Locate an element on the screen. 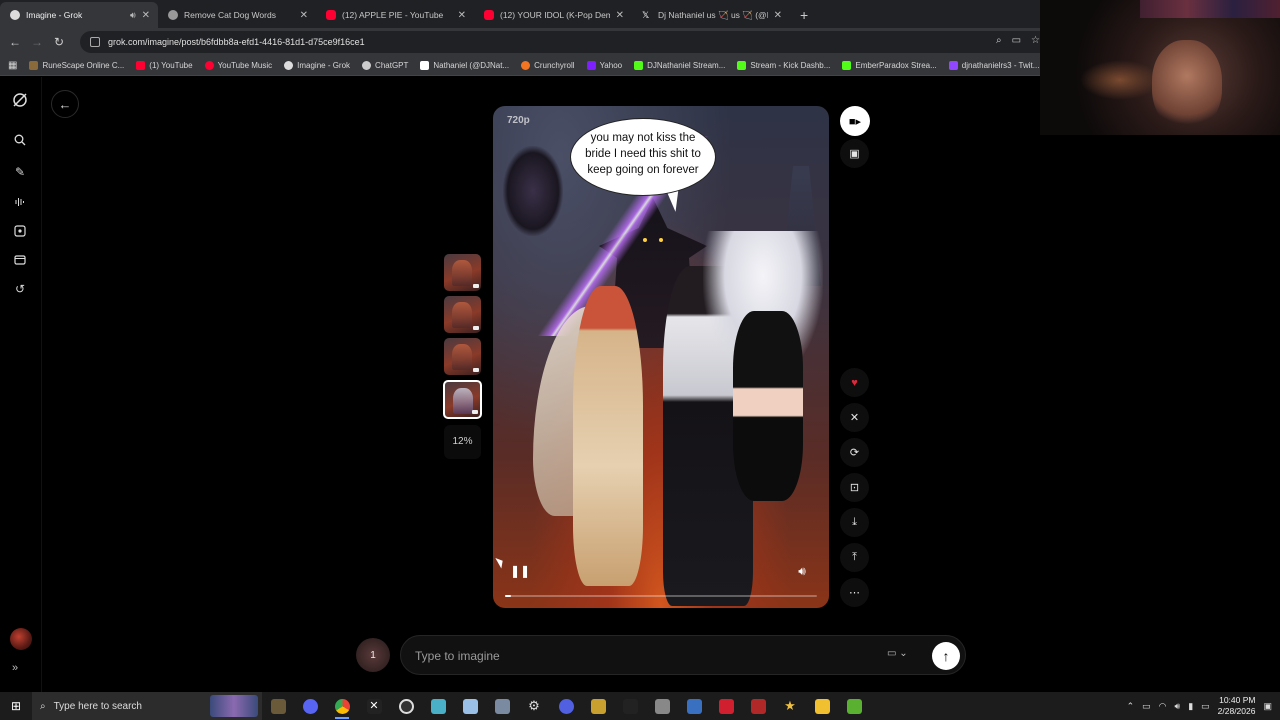 This screenshot has height=720, width=1280. taskbar-app-scripts is located at coordinates (598, 706).